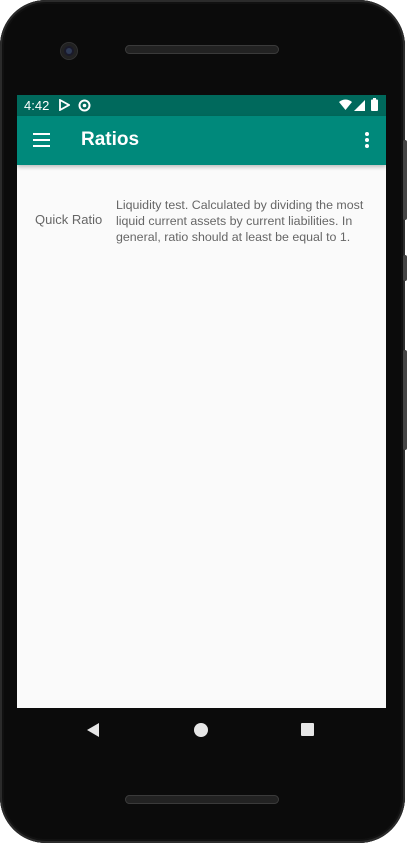 The height and width of the screenshot is (846, 407). Describe the element at coordinates (65, 106) in the screenshot. I see `play-store-icon` at that location.